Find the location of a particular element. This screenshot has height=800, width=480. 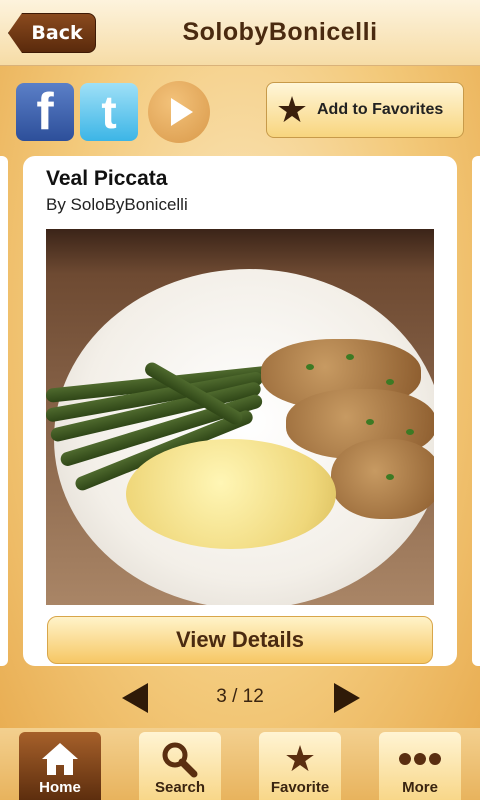

tab-search-label: Search is located at coordinates (180, 787).